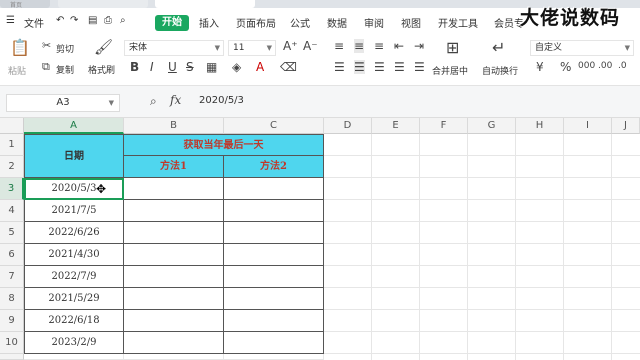 This screenshot has height=360, width=640. Describe the element at coordinates (17, 70) in the screenshot. I see `paste-label: 粘贴` at that location.